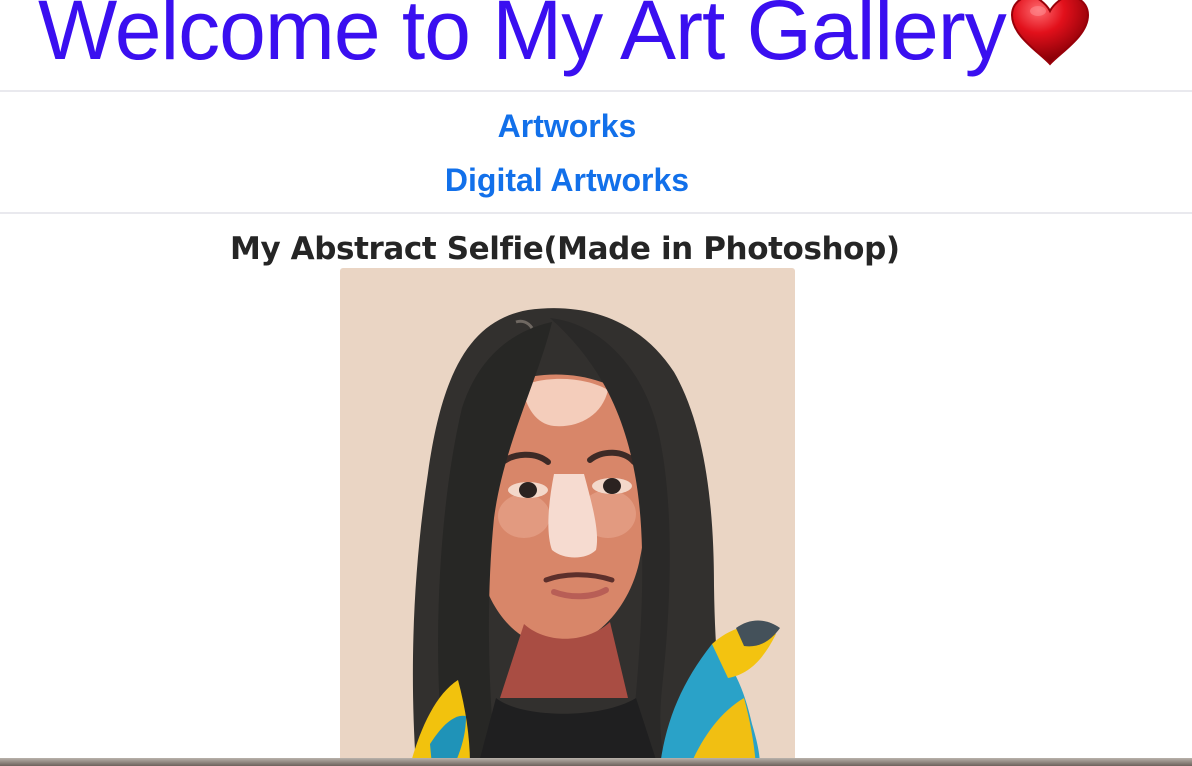 Image resolution: width=1192 pixels, height=766 pixels. I want to click on site-header: Welcome to My Art Gallery, so click(596, 46).